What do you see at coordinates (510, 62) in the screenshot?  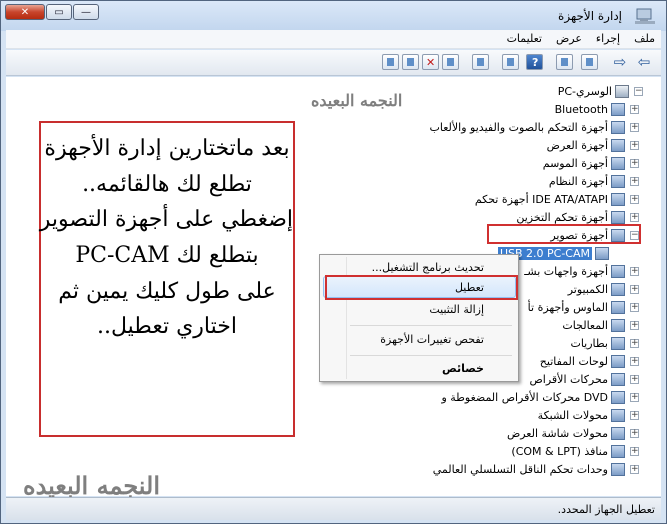 I see `view-icon` at bounding box center [510, 62].